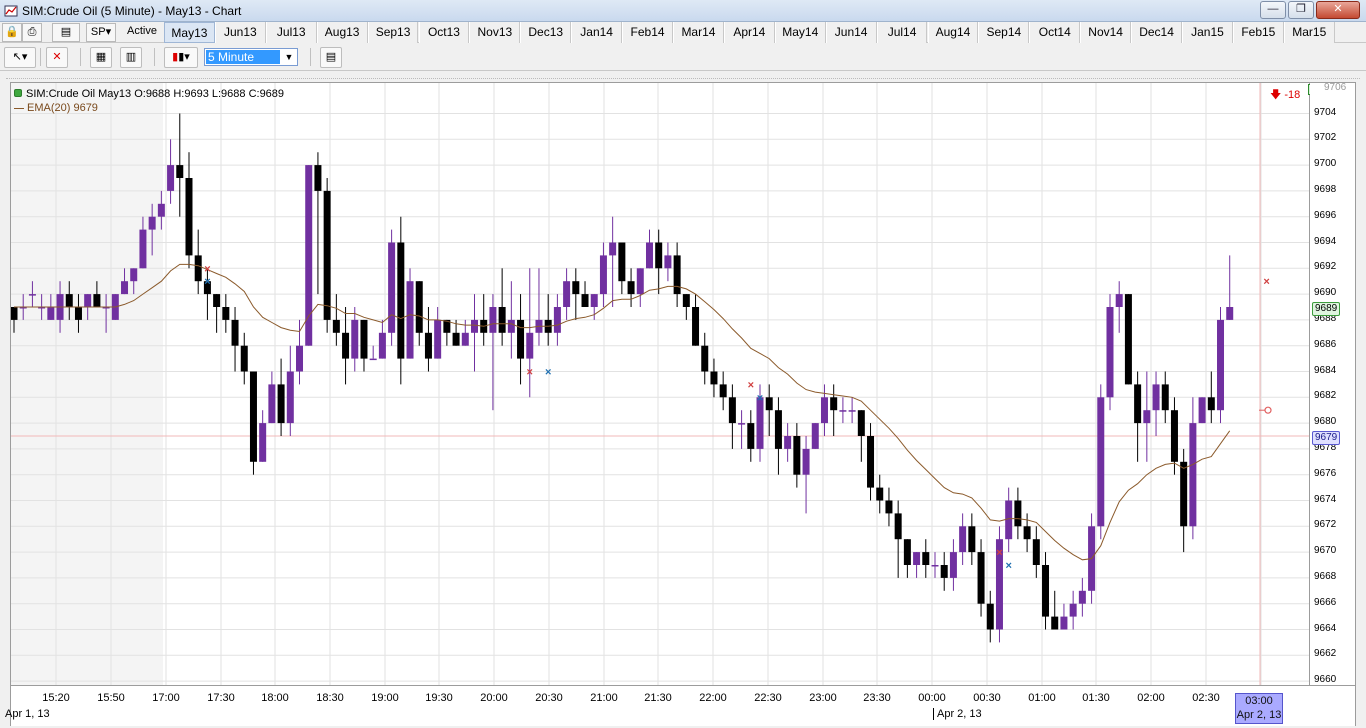 This screenshot has height=728, width=1366. I want to click on contract-tab-oct14: Oct14, so click(1055, 32).